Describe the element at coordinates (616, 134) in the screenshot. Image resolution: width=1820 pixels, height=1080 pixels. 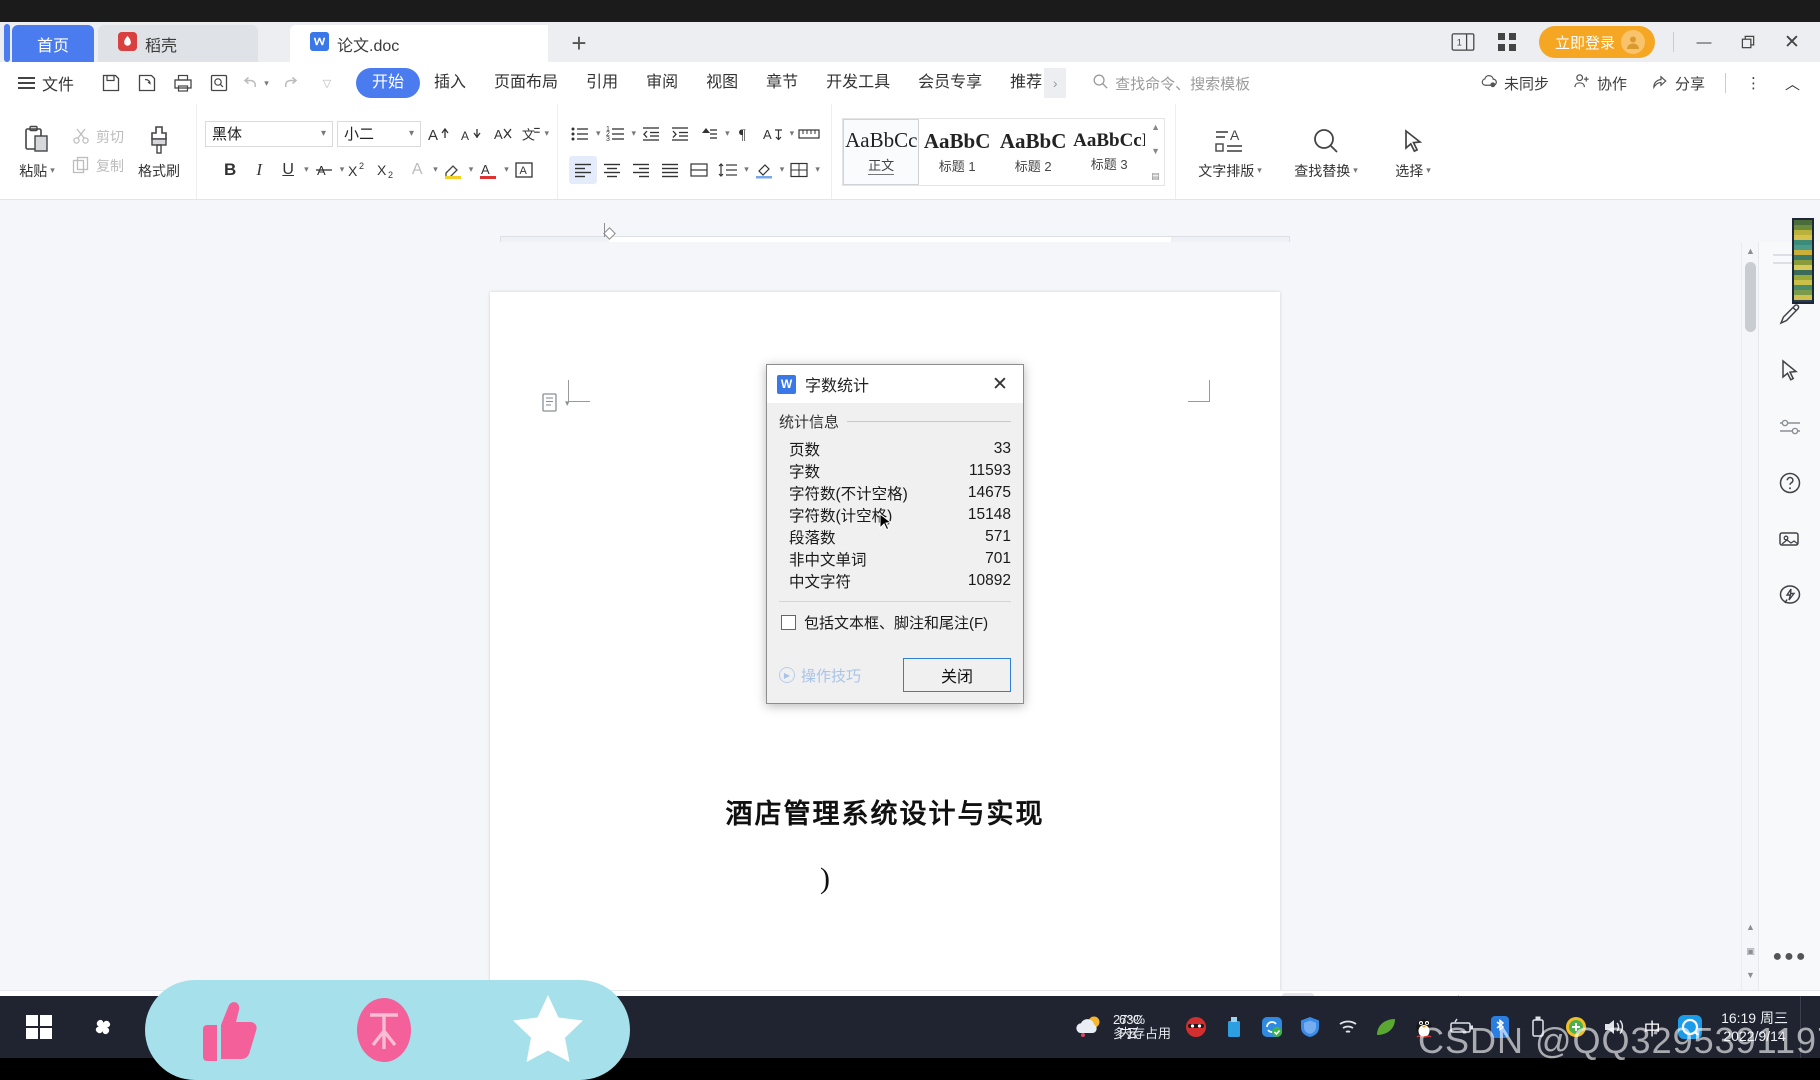
I see `numbered-list-button: 123` at that location.